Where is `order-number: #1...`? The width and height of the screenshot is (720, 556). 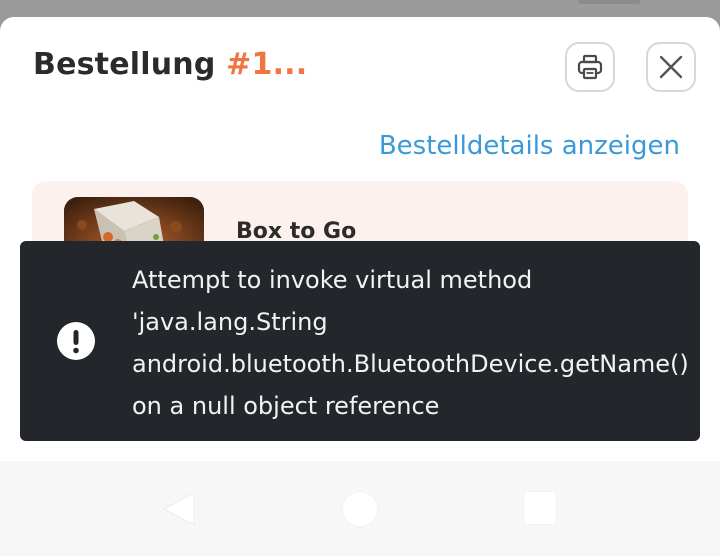
order-number: #1... is located at coordinates (267, 64).